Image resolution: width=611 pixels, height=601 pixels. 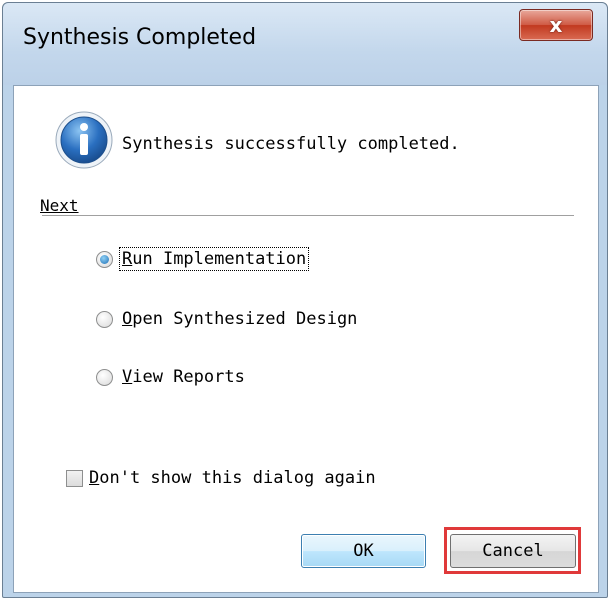 I want to click on radio-run-implementation: Run Implementation, so click(x=203, y=259).